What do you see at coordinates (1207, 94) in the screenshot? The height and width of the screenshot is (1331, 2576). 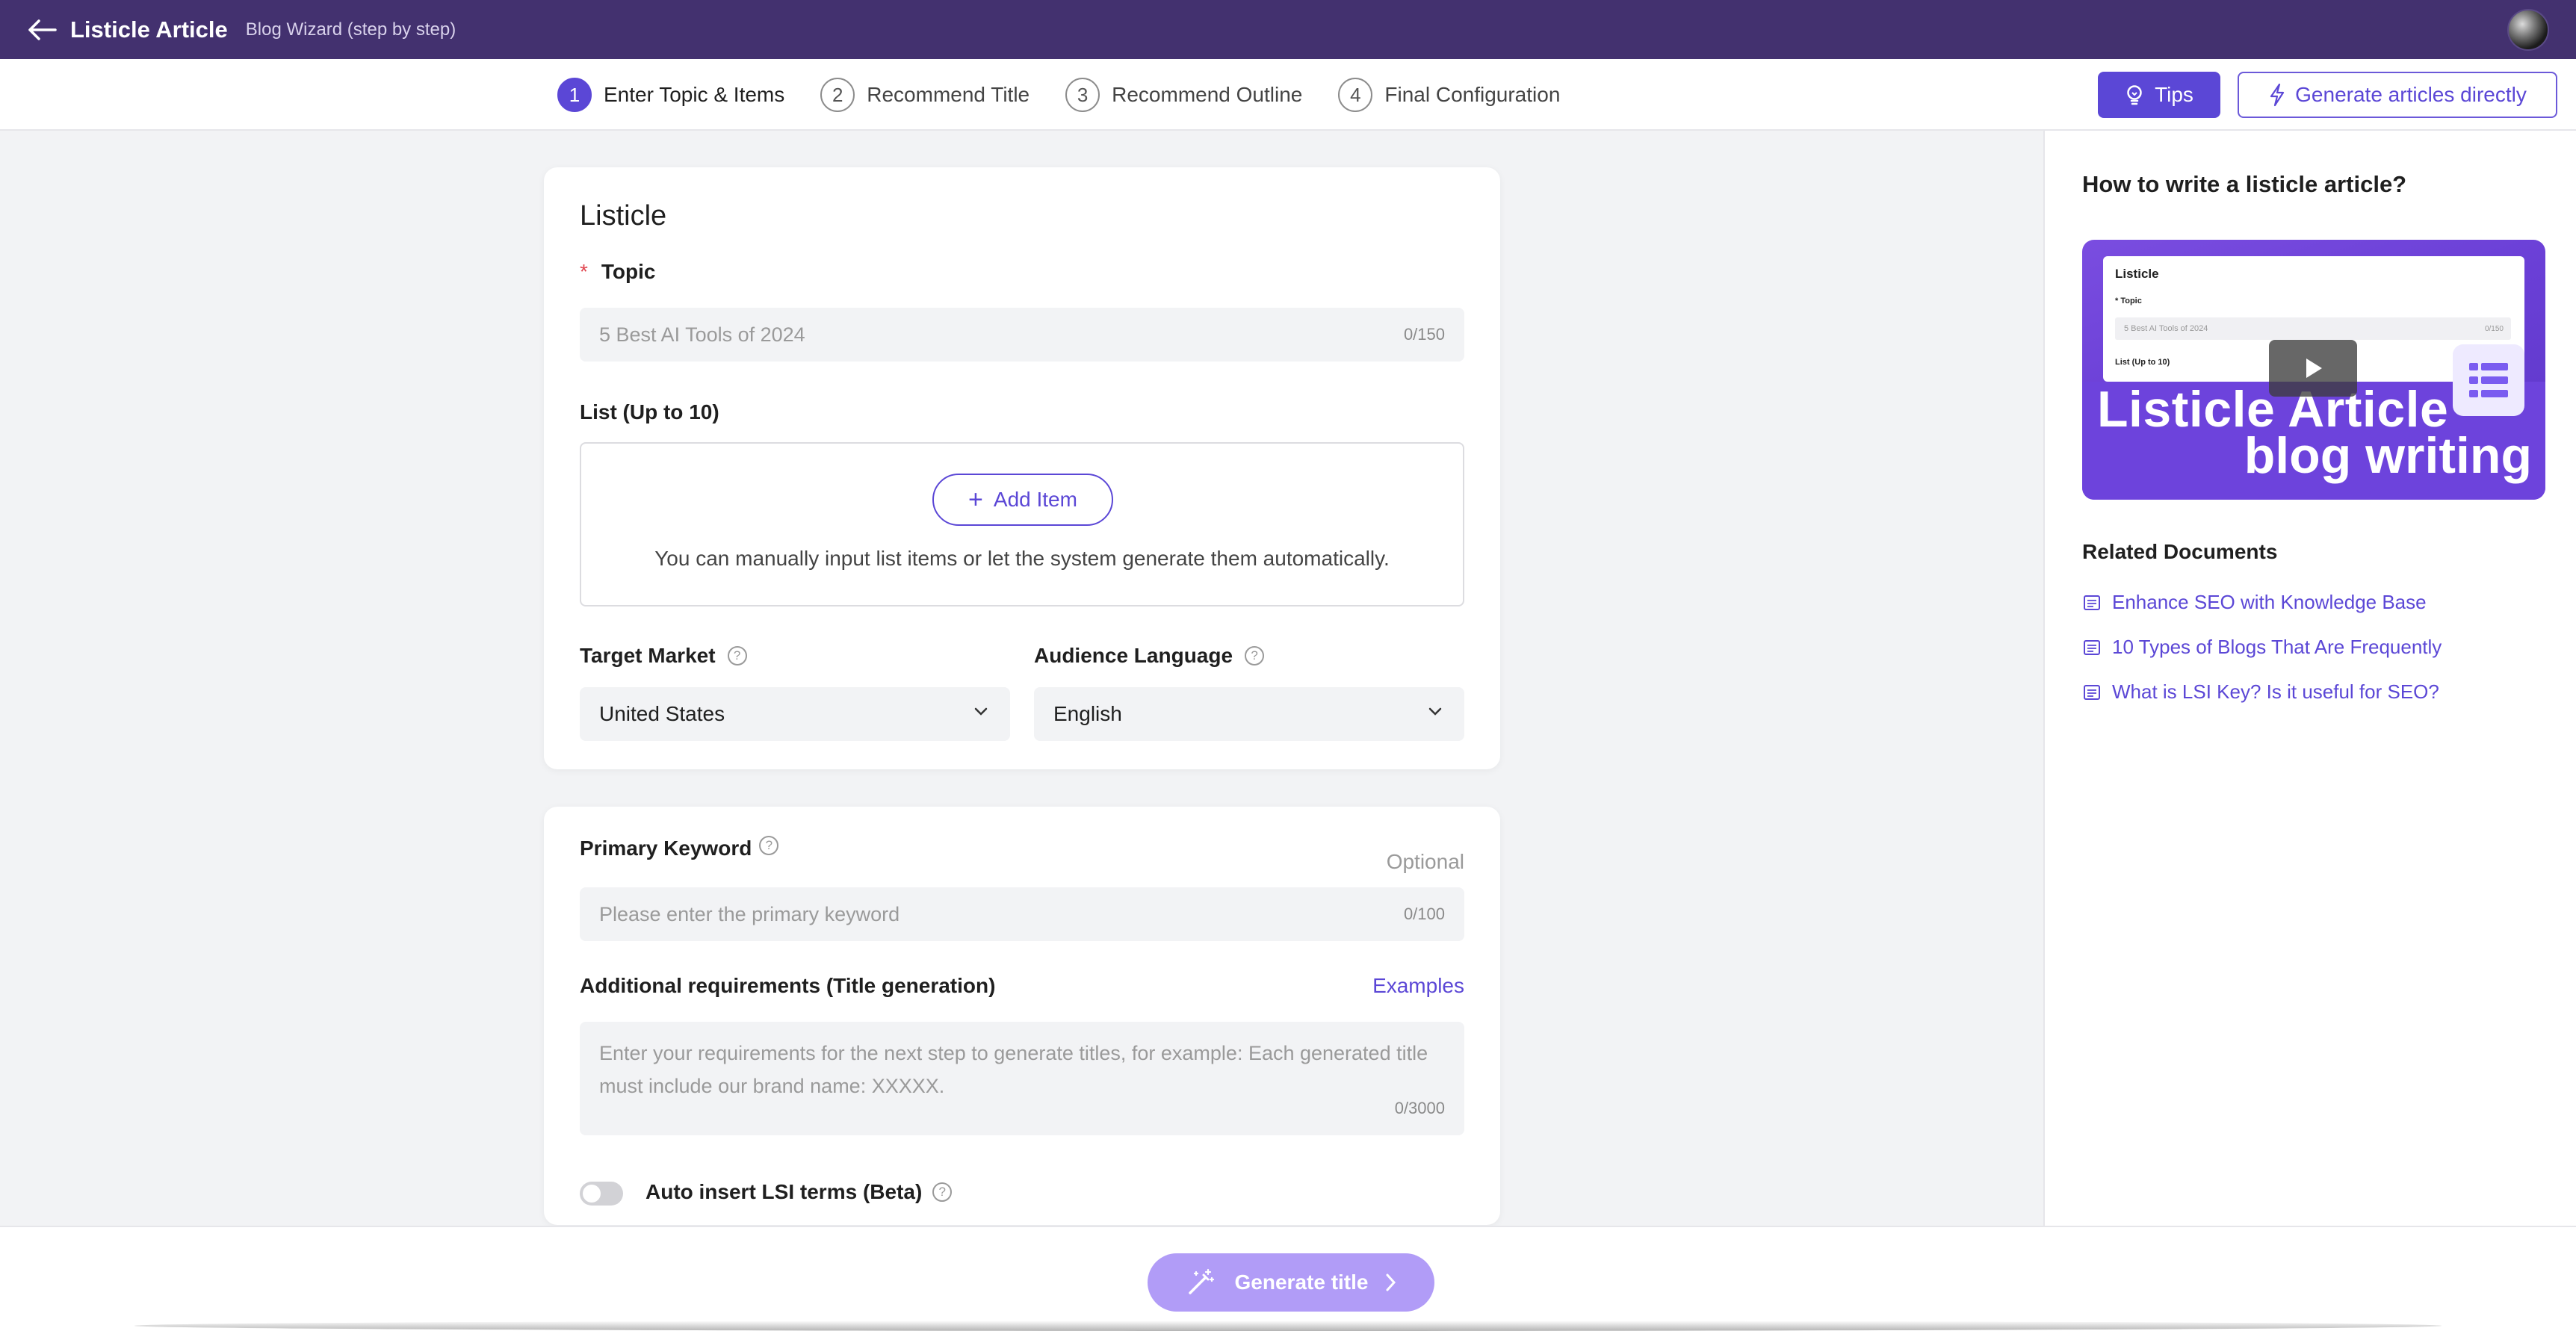 I see `step-label: Recommend Outline` at bounding box center [1207, 94].